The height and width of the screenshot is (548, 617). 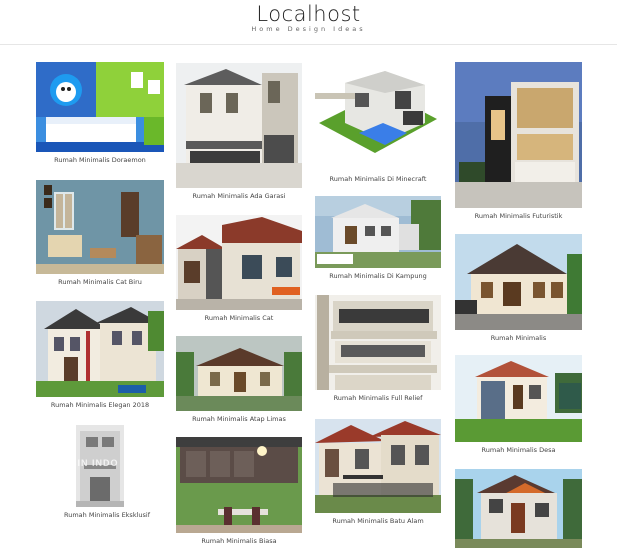 I want to click on post-card: Rumah Minimalis Cat Biru, so click(x=100, y=233).